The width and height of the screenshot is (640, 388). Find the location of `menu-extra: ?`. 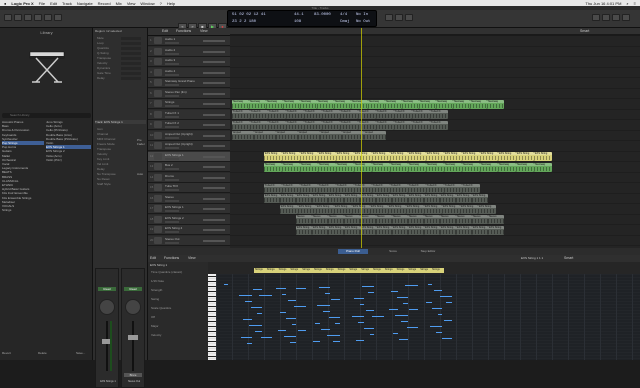

menu-extra: ? is located at coordinates (161, 3).